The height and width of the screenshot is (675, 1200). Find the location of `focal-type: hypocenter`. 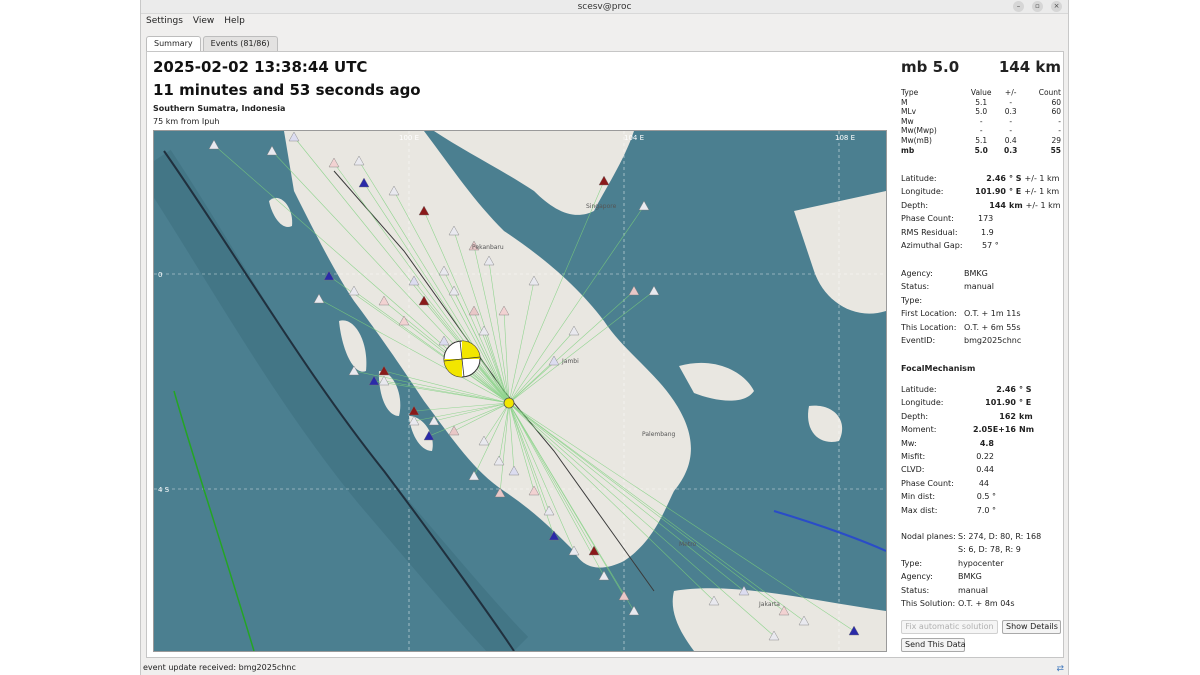

focal-type: hypocenter is located at coordinates (981, 563).